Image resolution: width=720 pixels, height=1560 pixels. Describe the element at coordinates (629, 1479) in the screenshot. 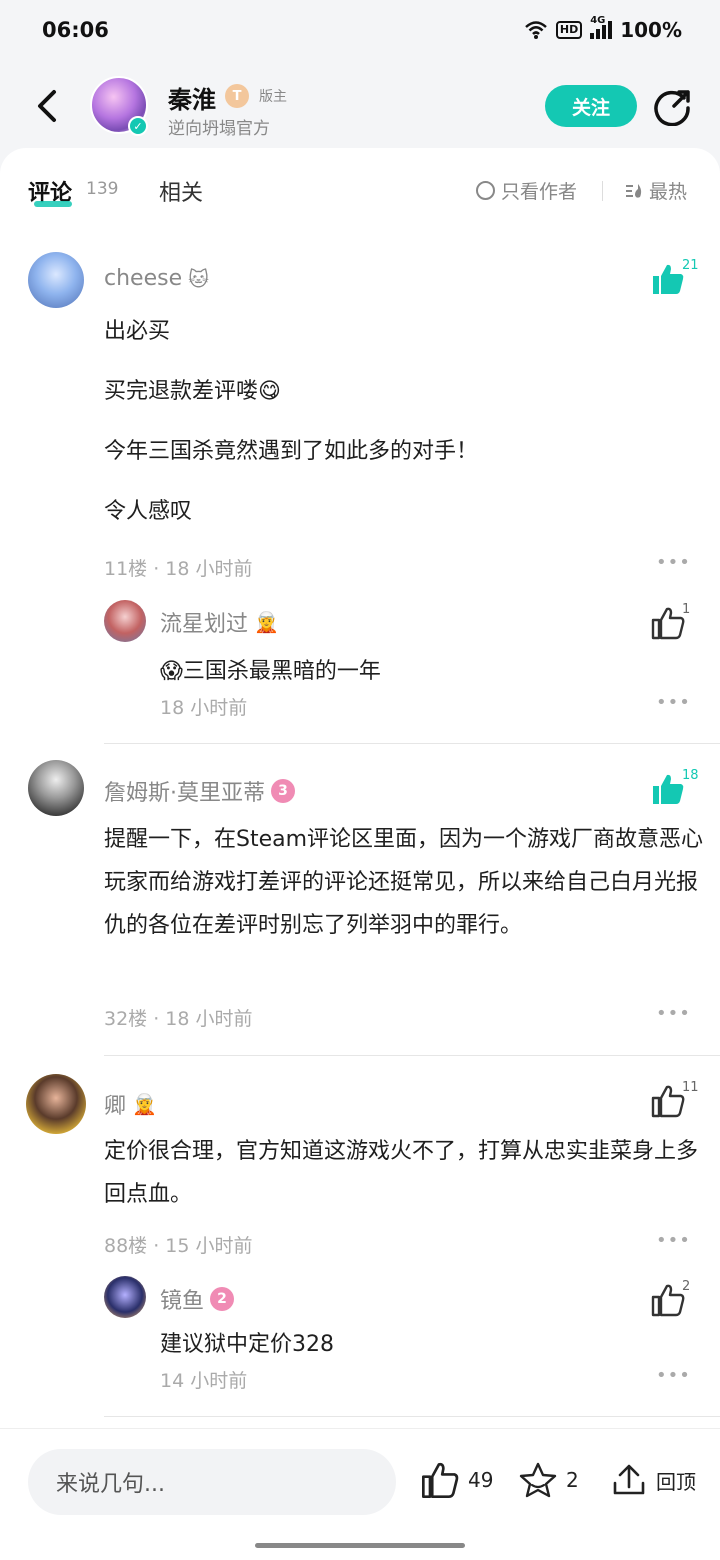

I see `arrow-up-icon` at that location.